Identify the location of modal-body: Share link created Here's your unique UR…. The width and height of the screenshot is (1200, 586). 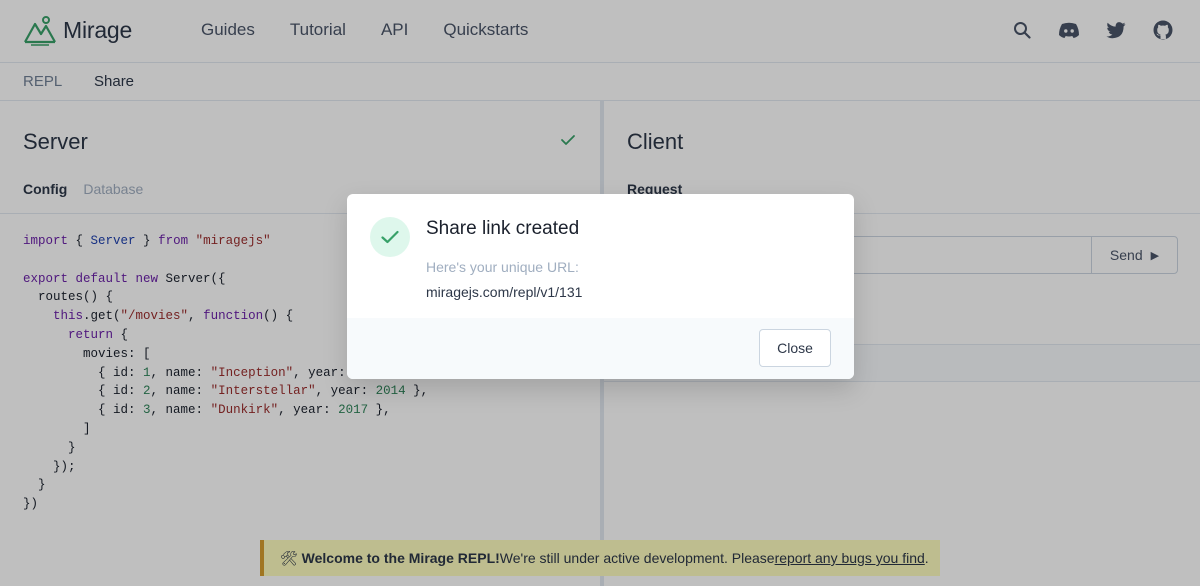
(600, 256).